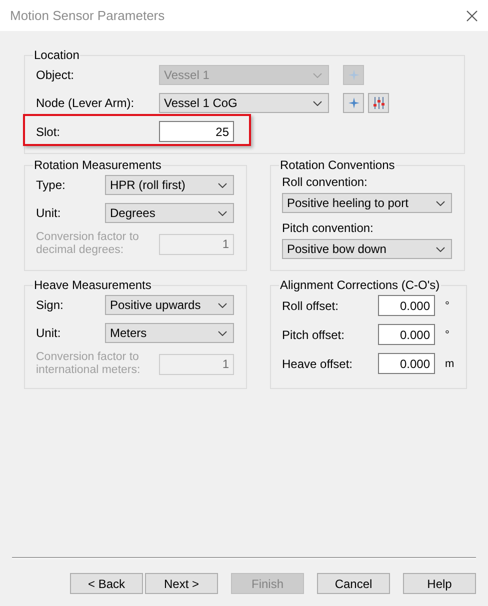  I want to click on dropdown: Degrees, so click(169, 213).